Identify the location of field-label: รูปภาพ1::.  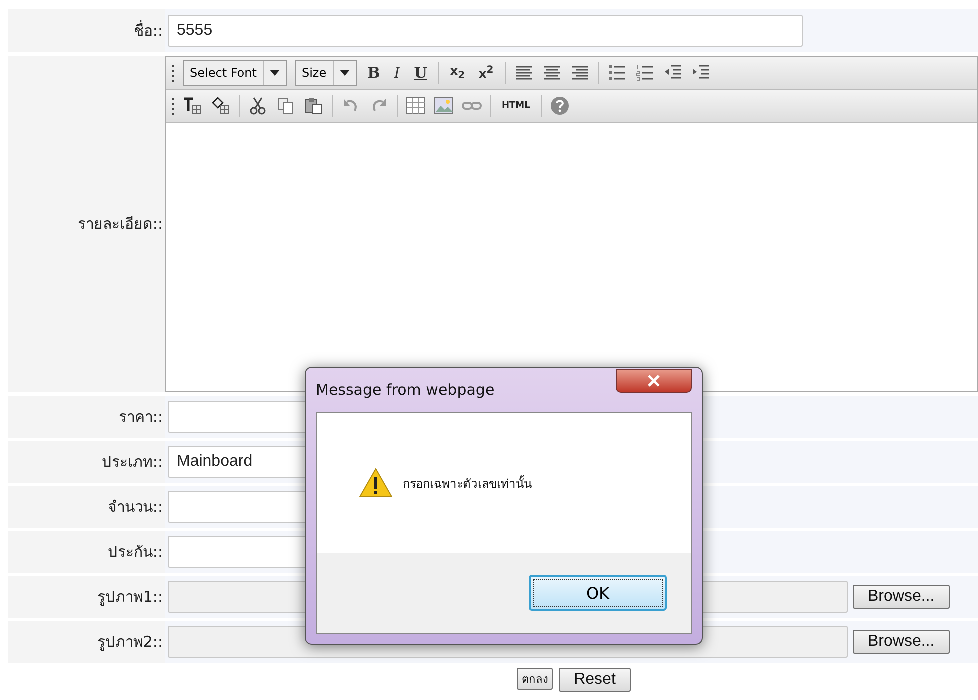
(130, 597).